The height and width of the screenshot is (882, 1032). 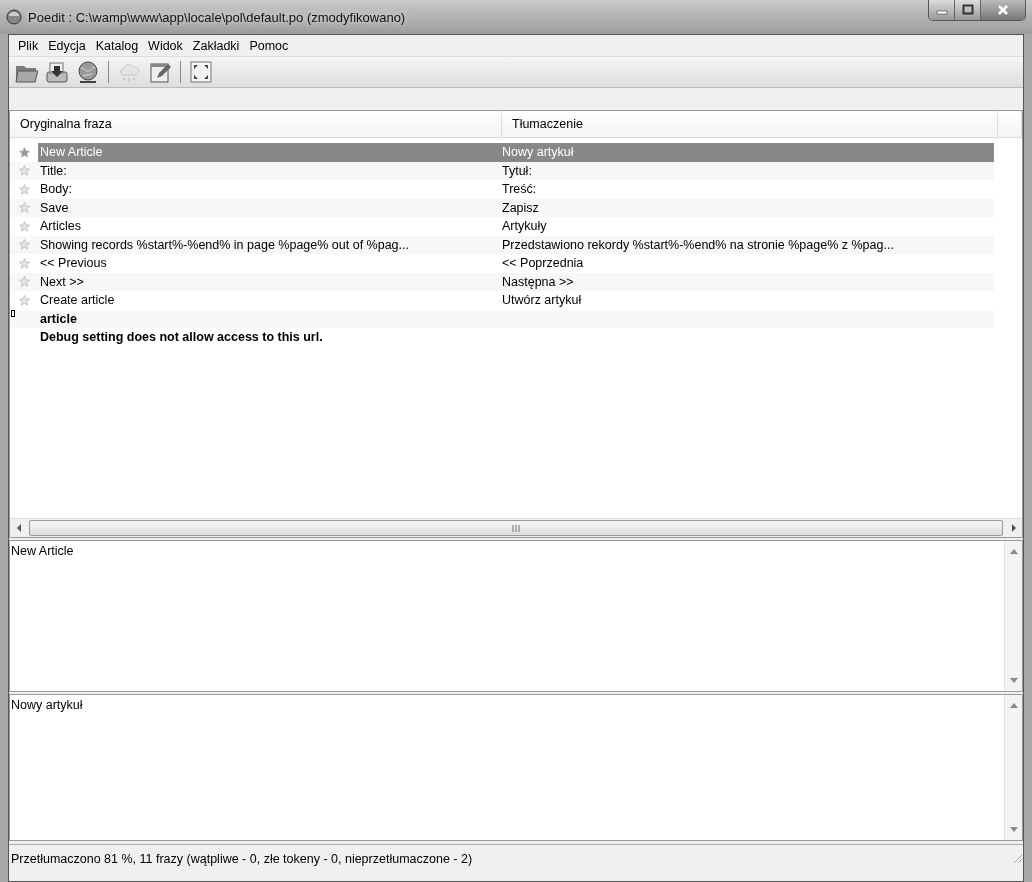 What do you see at coordinates (542, 300) in the screenshot?
I see `translation-text: Utwórz artykuł` at bounding box center [542, 300].